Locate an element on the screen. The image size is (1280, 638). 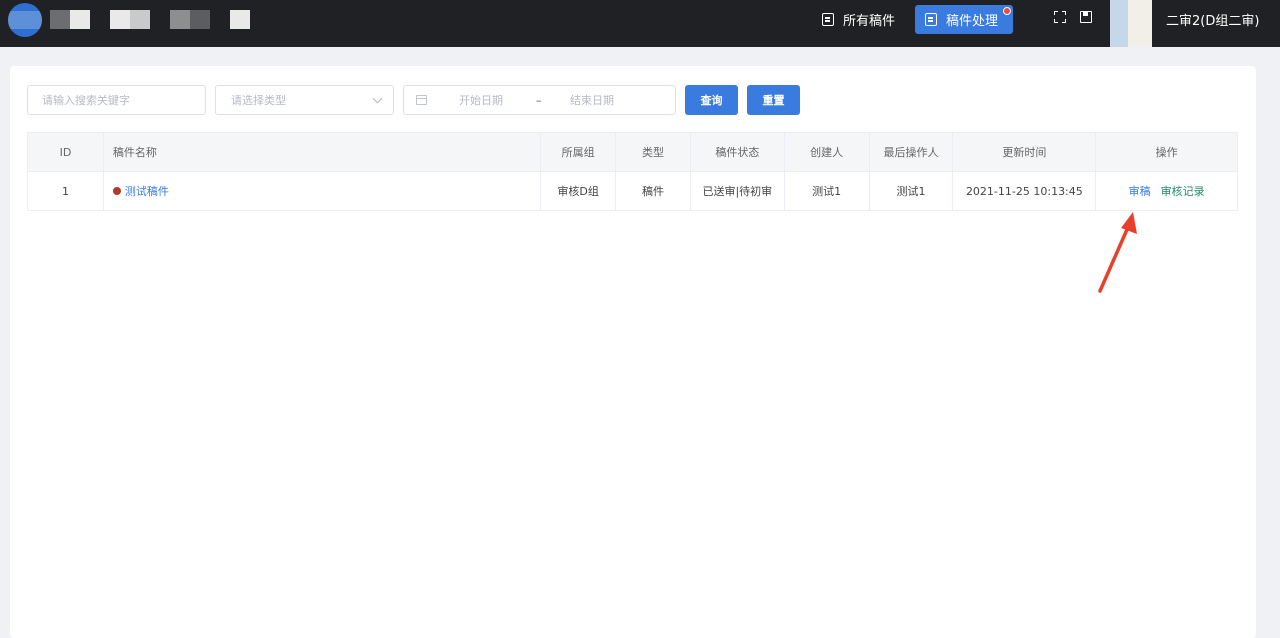
reset-button: 重置 is located at coordinates (773, 100).